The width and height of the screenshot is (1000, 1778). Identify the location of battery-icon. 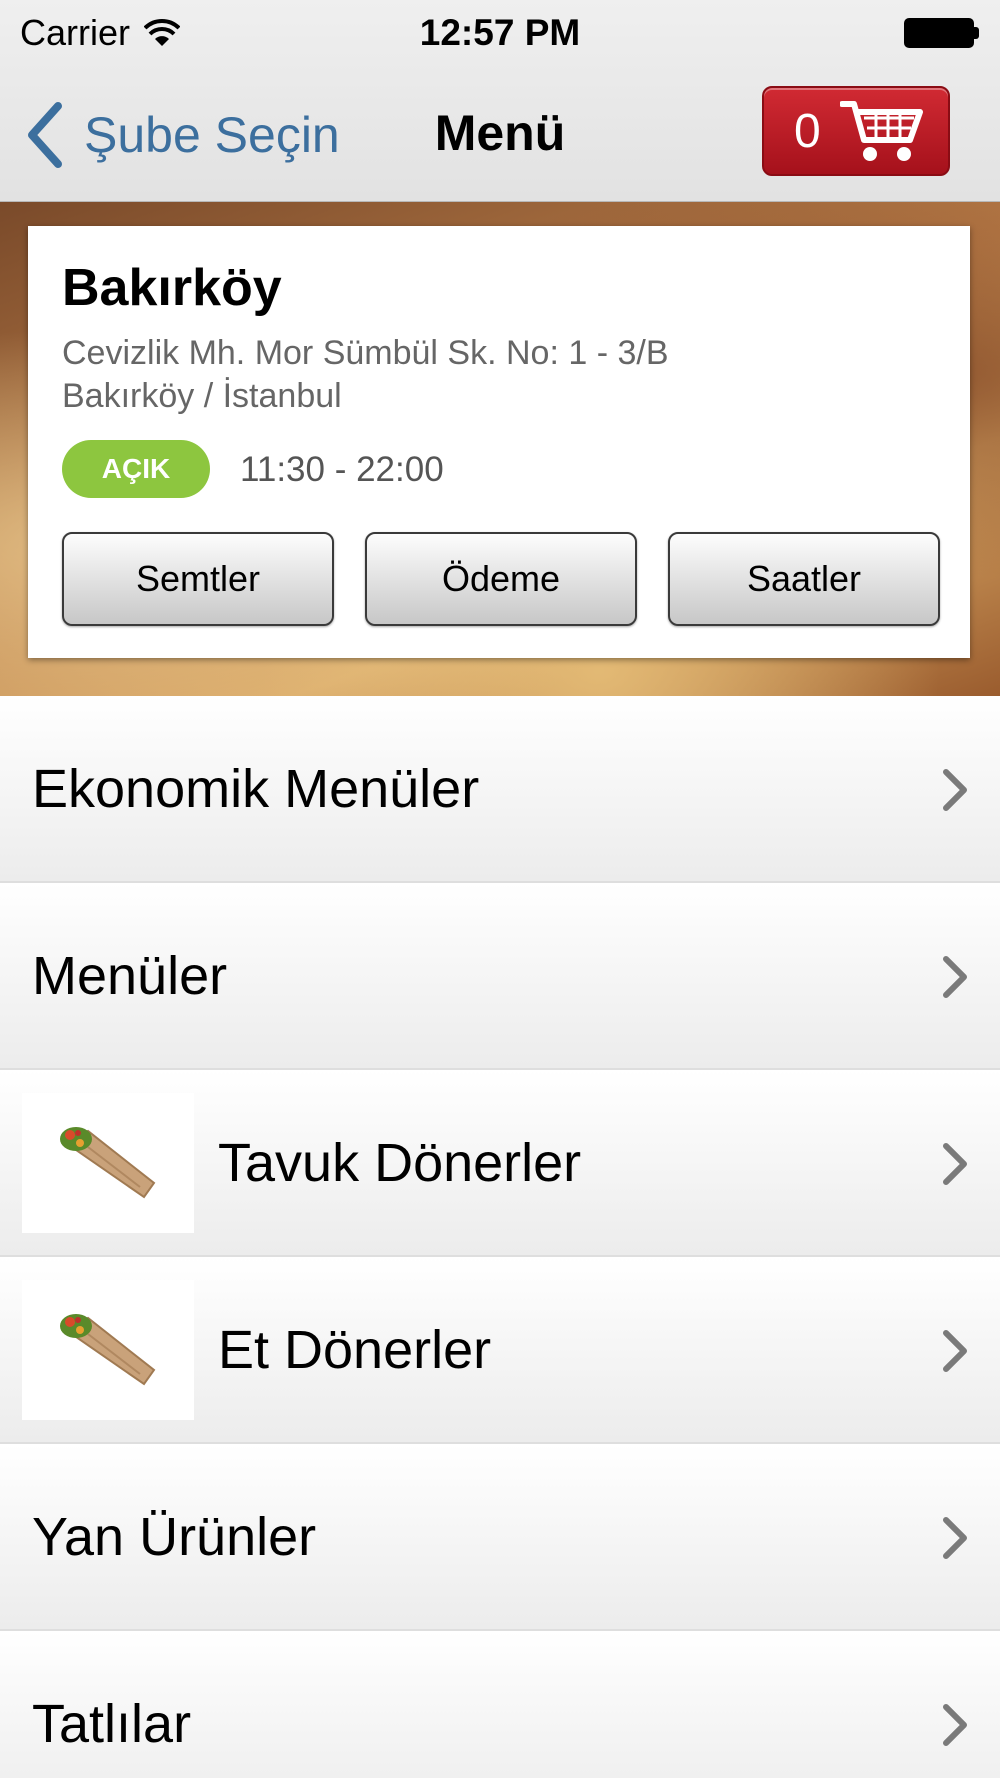
(942, 33).